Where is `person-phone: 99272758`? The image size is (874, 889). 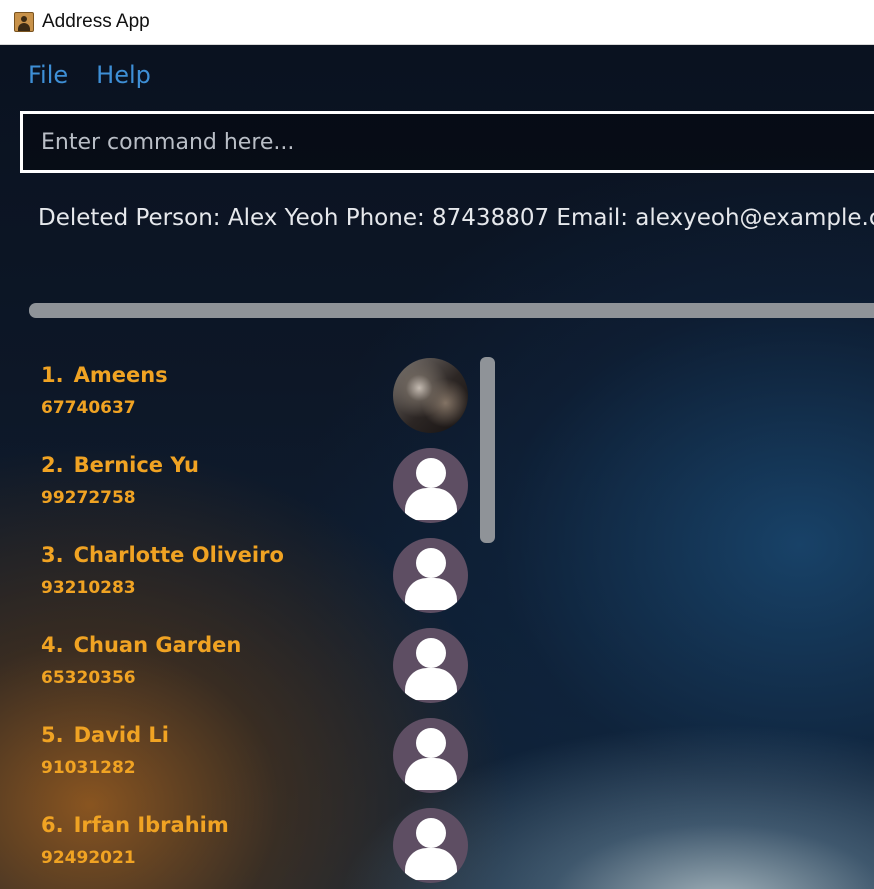
person-phone: 99272758 is located at coordinates (88, 498).